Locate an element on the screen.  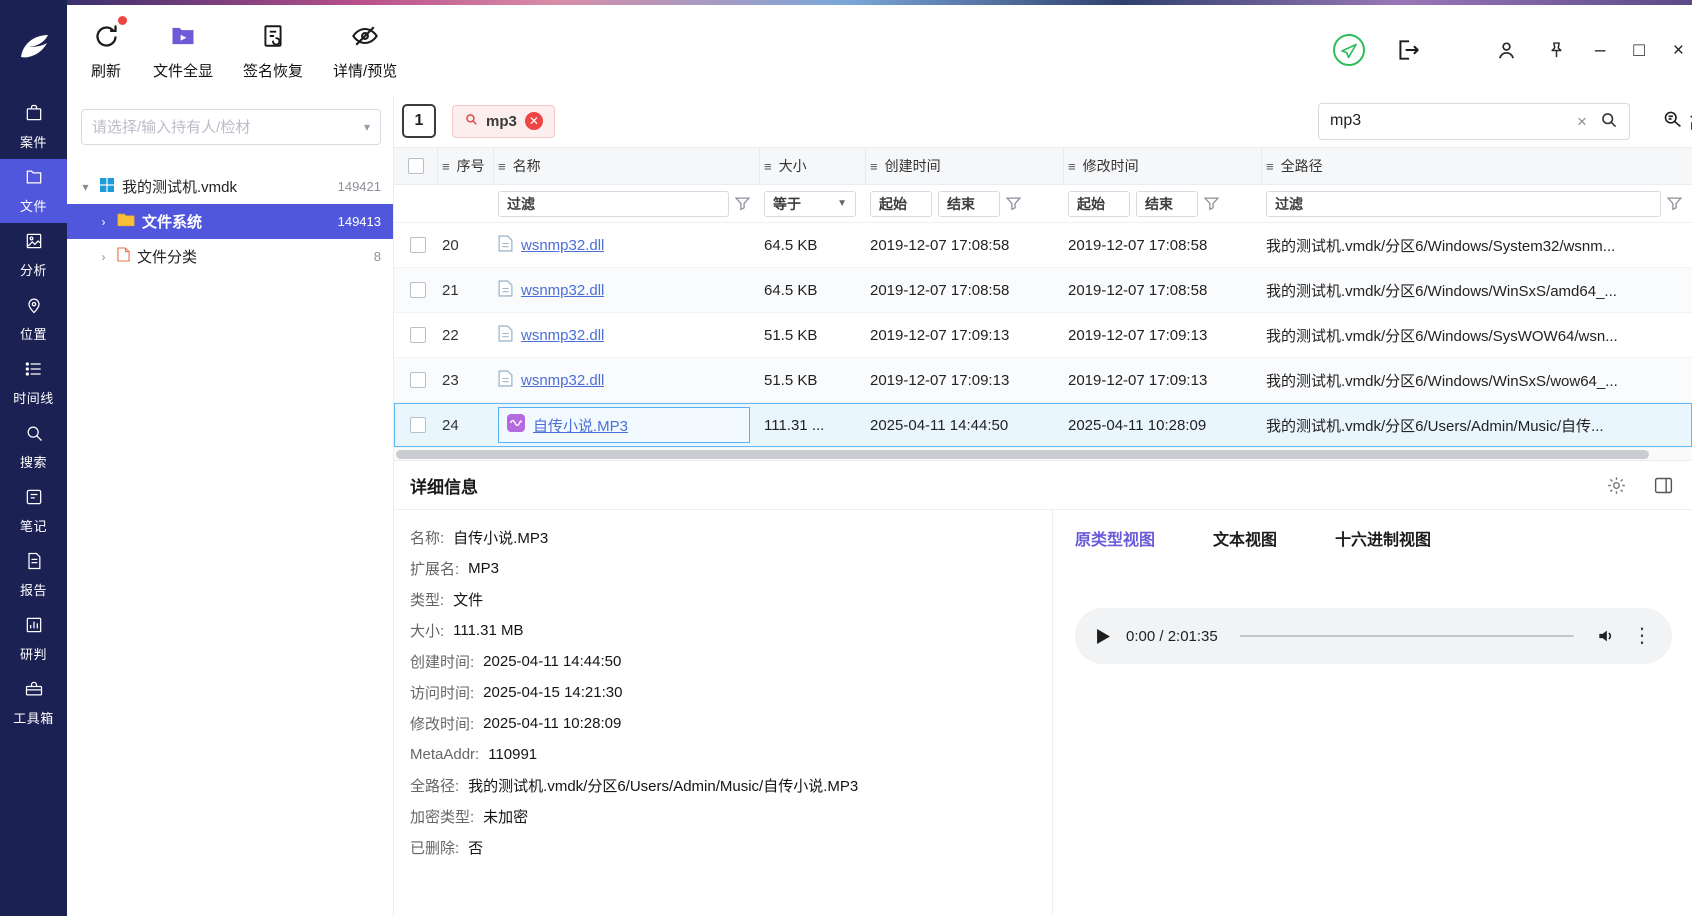
holder-picker: ▾ is located at coordinates (231, 127).